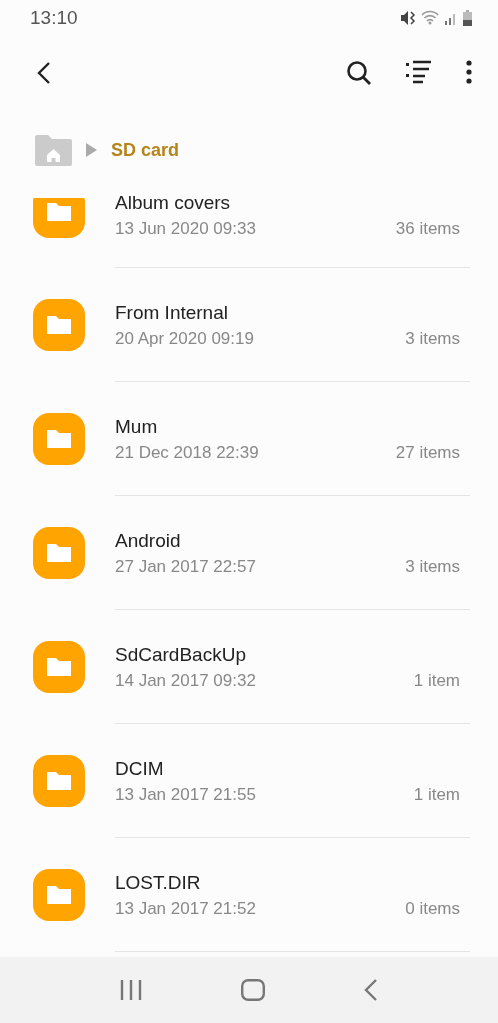 Image resolution: width=498 pixels, height=1023 pixels. What do you see at coordinates (172, 312) in the screenshot?
I see `folder-name: From Internal` at bounding box center [172, 312].